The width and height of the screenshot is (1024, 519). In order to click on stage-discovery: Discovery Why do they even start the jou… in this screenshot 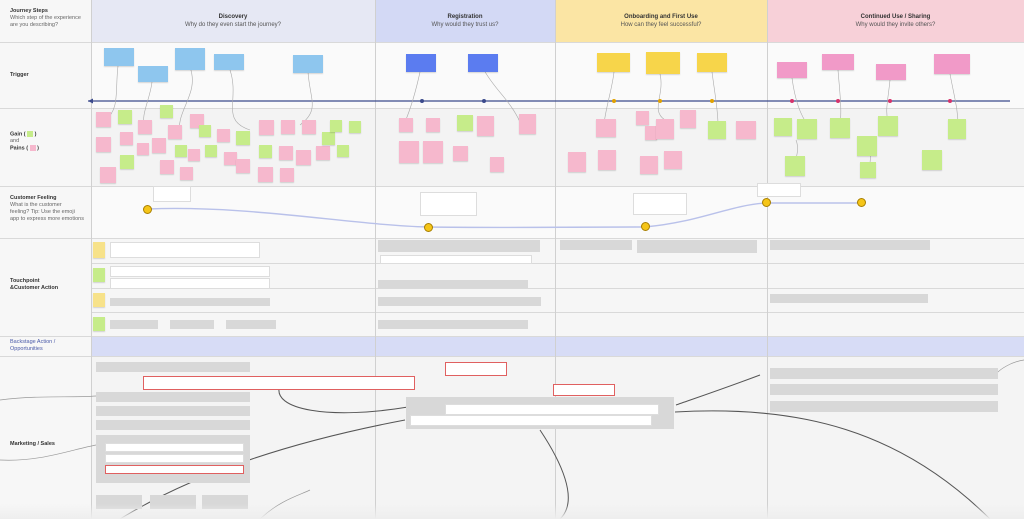, I will do `click(233, 21)`.